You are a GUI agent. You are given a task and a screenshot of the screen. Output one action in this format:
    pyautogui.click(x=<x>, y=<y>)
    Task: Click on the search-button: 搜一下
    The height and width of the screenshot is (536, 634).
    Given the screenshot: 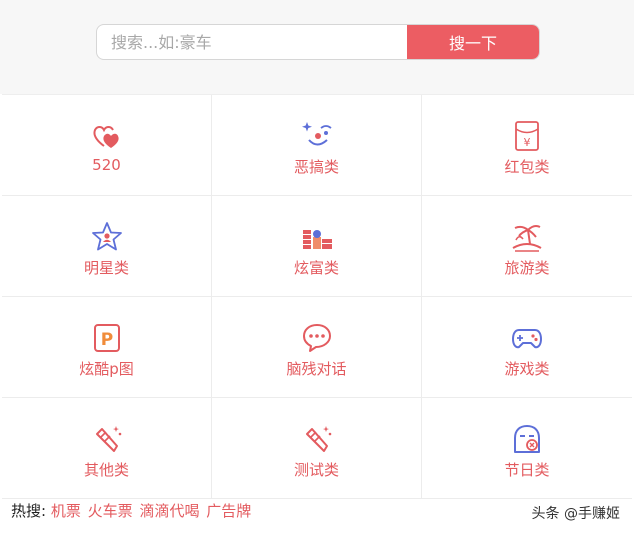 What is the action you would take?
    pyautogui.click(x=473, y=42)
    